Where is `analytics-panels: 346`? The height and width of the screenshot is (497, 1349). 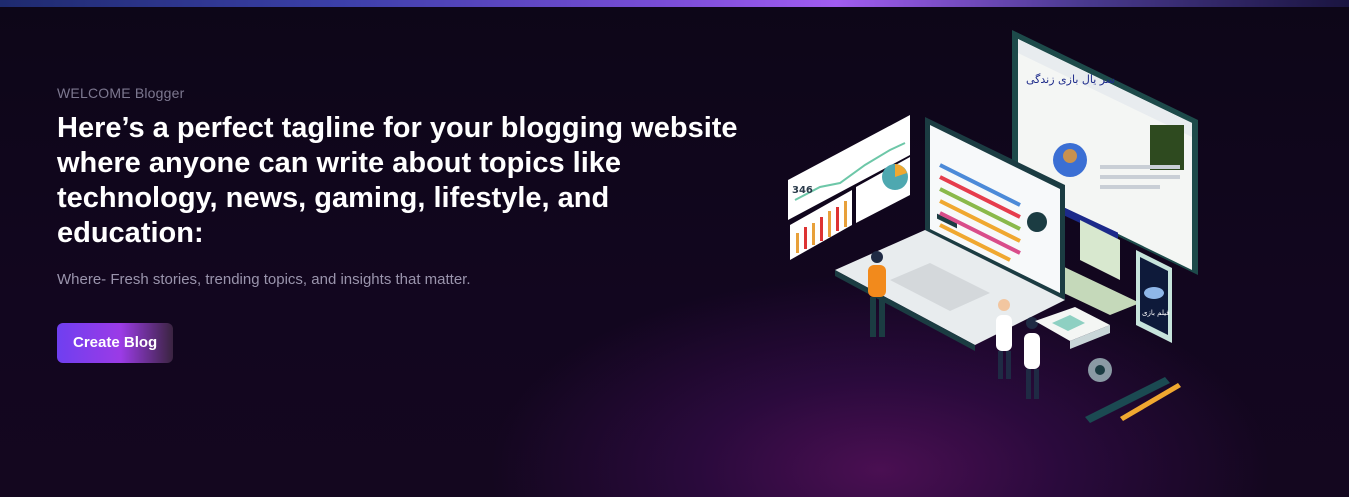 analytics-panels: 346 is located at coordinates (849, 187).